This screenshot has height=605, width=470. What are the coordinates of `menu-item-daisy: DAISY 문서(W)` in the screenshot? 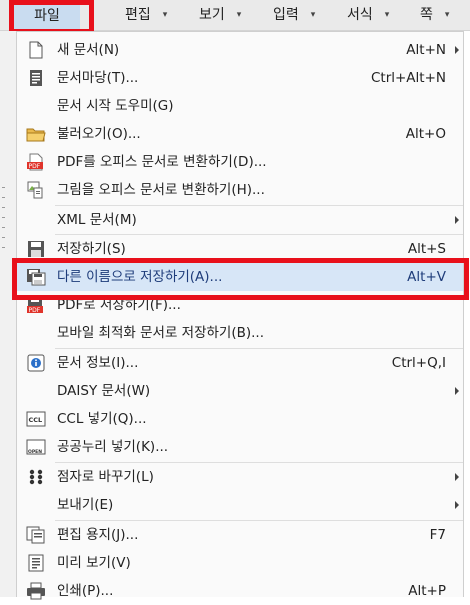 It's located at (240, 391).